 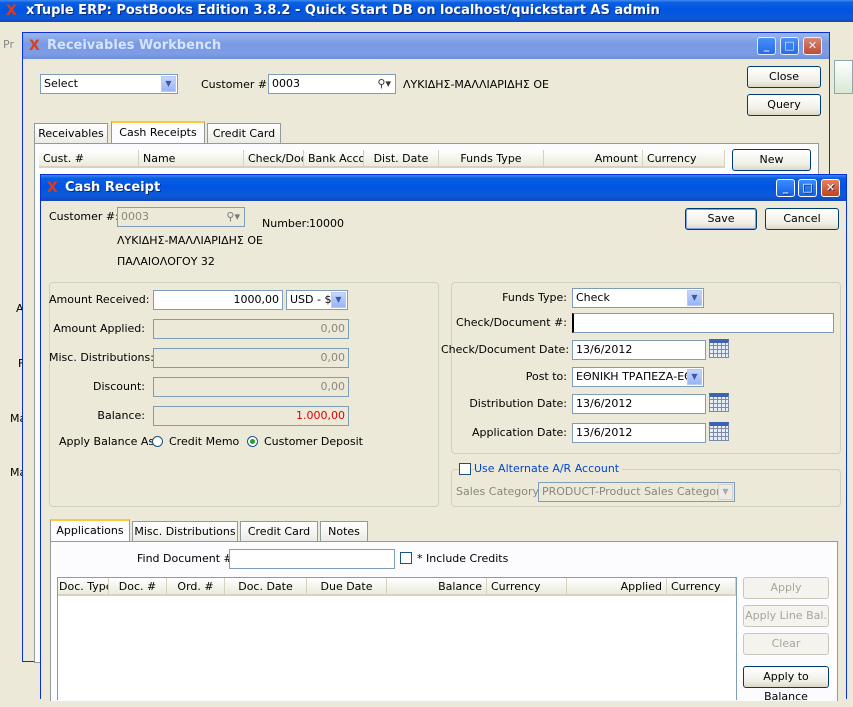 I want to click on funds-type-value: Check, so click(x=593, y=297).